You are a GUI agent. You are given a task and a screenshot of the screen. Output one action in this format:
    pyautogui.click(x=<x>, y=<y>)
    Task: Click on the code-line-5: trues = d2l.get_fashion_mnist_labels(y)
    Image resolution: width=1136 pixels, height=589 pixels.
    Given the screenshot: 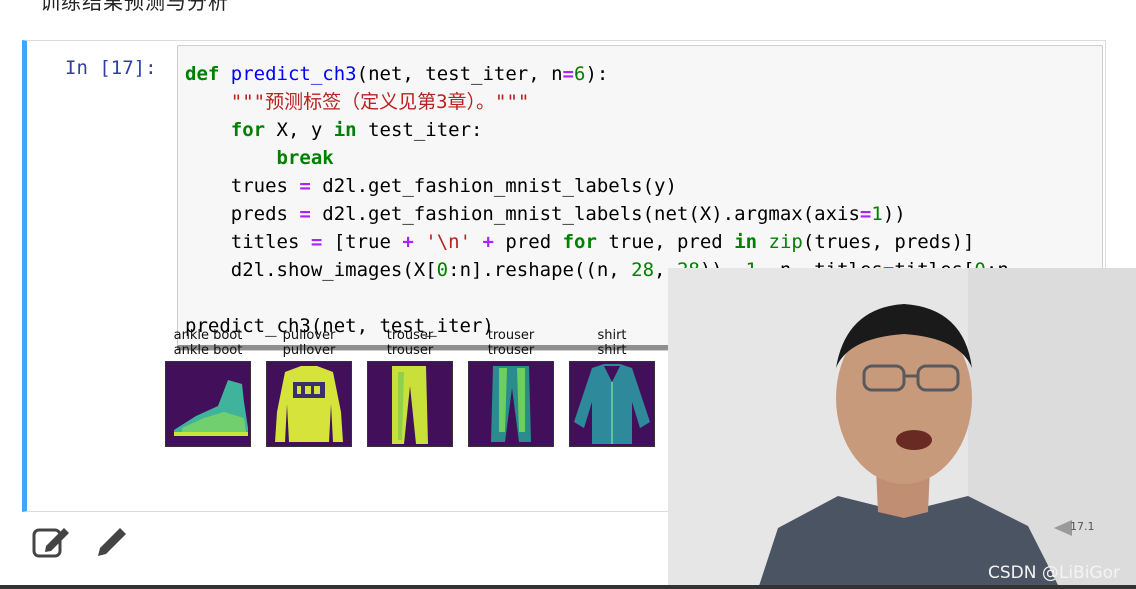 What is the action you would take?
    pyautogui.click(x=431, y=186)
    